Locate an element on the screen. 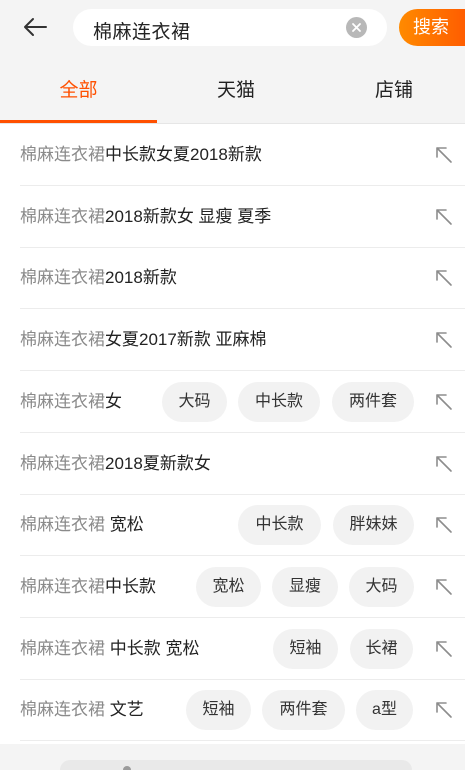 The width and height of the screenshot is (465, 770). suggestion-text: 棉麻连衣裙中长款女夏2018新款 is located at coordinates (141, 155).